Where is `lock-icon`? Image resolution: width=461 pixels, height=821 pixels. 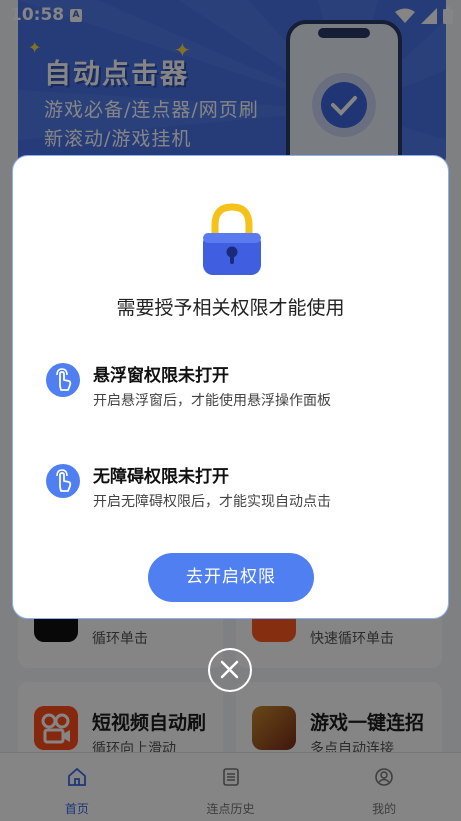 lock-icon is located at coordinates (232, 239).